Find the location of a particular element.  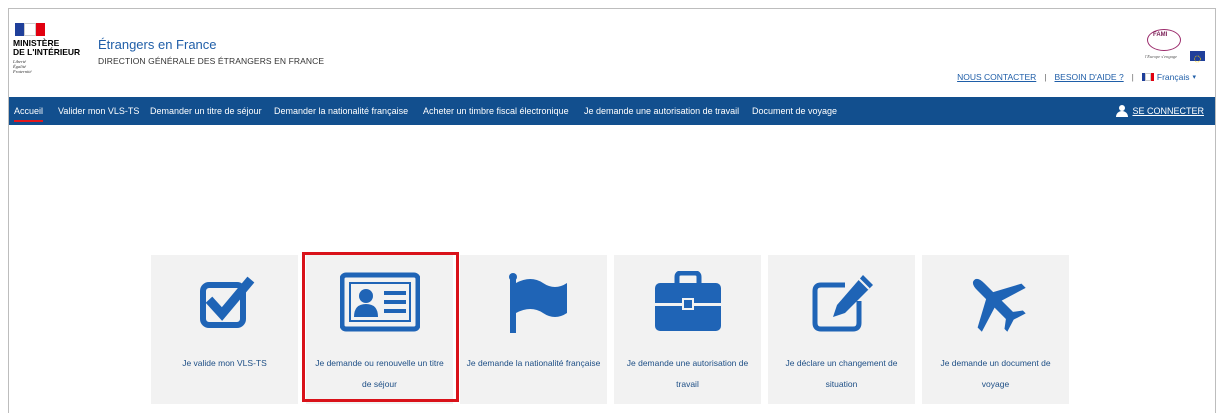

tile-nationality: Je demande la nationalité française is located at coordinates (533, 329).